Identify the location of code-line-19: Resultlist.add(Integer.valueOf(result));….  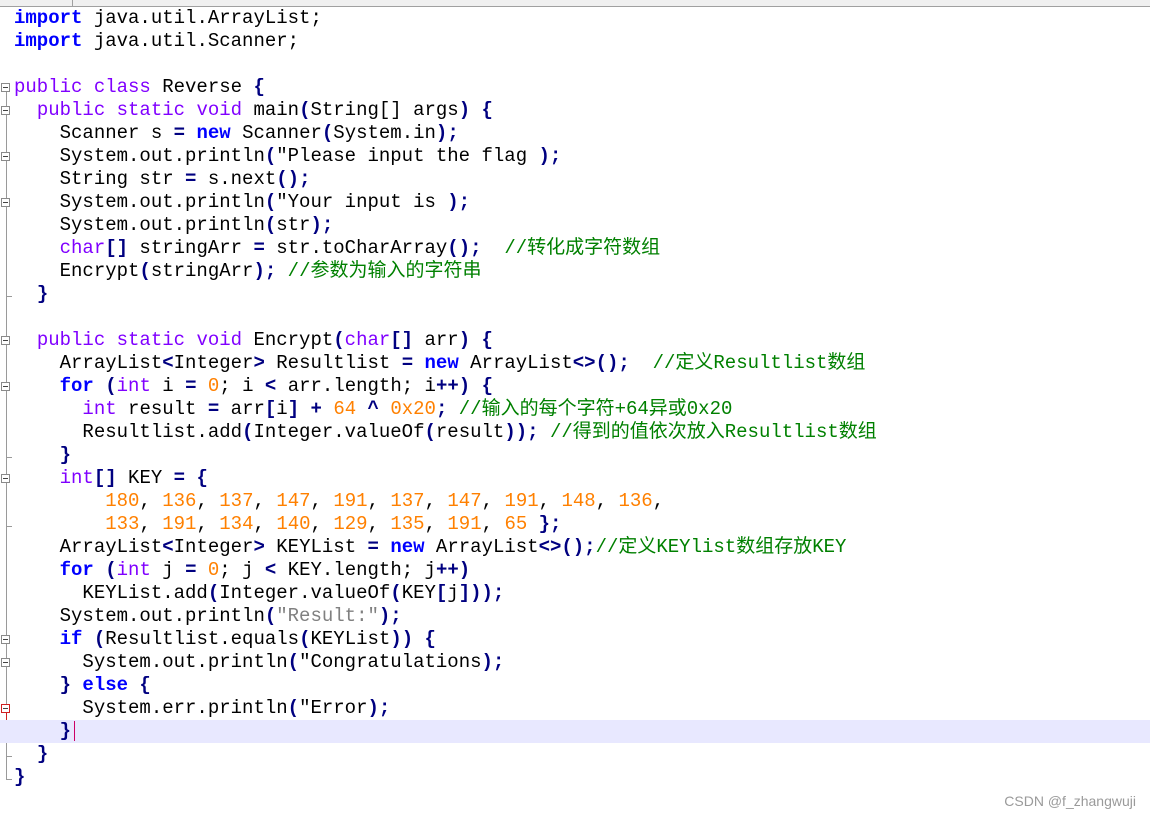
(582, 432).